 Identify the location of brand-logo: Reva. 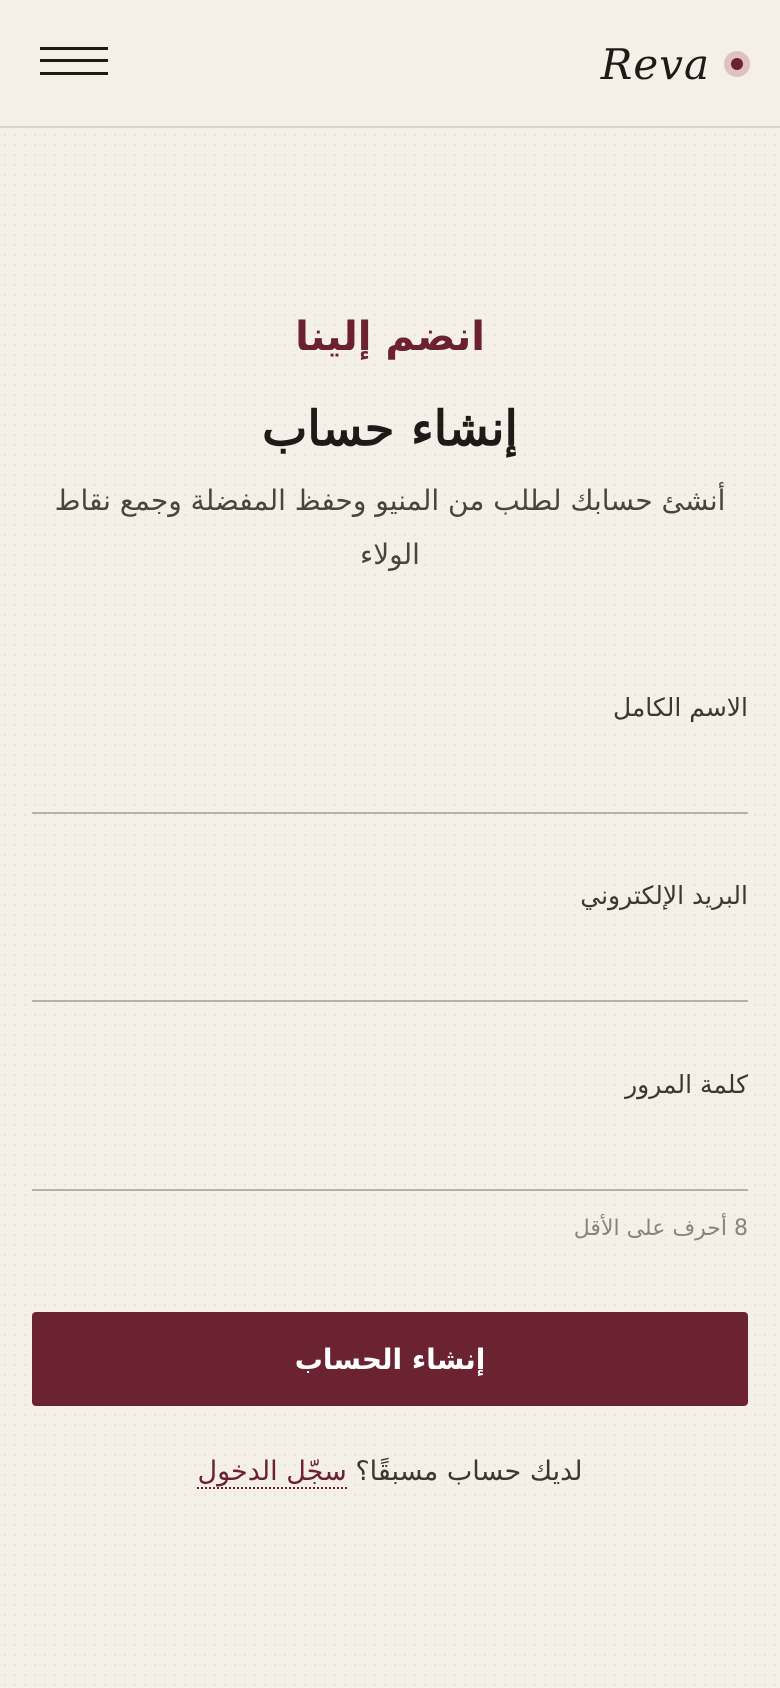
(675, 64).